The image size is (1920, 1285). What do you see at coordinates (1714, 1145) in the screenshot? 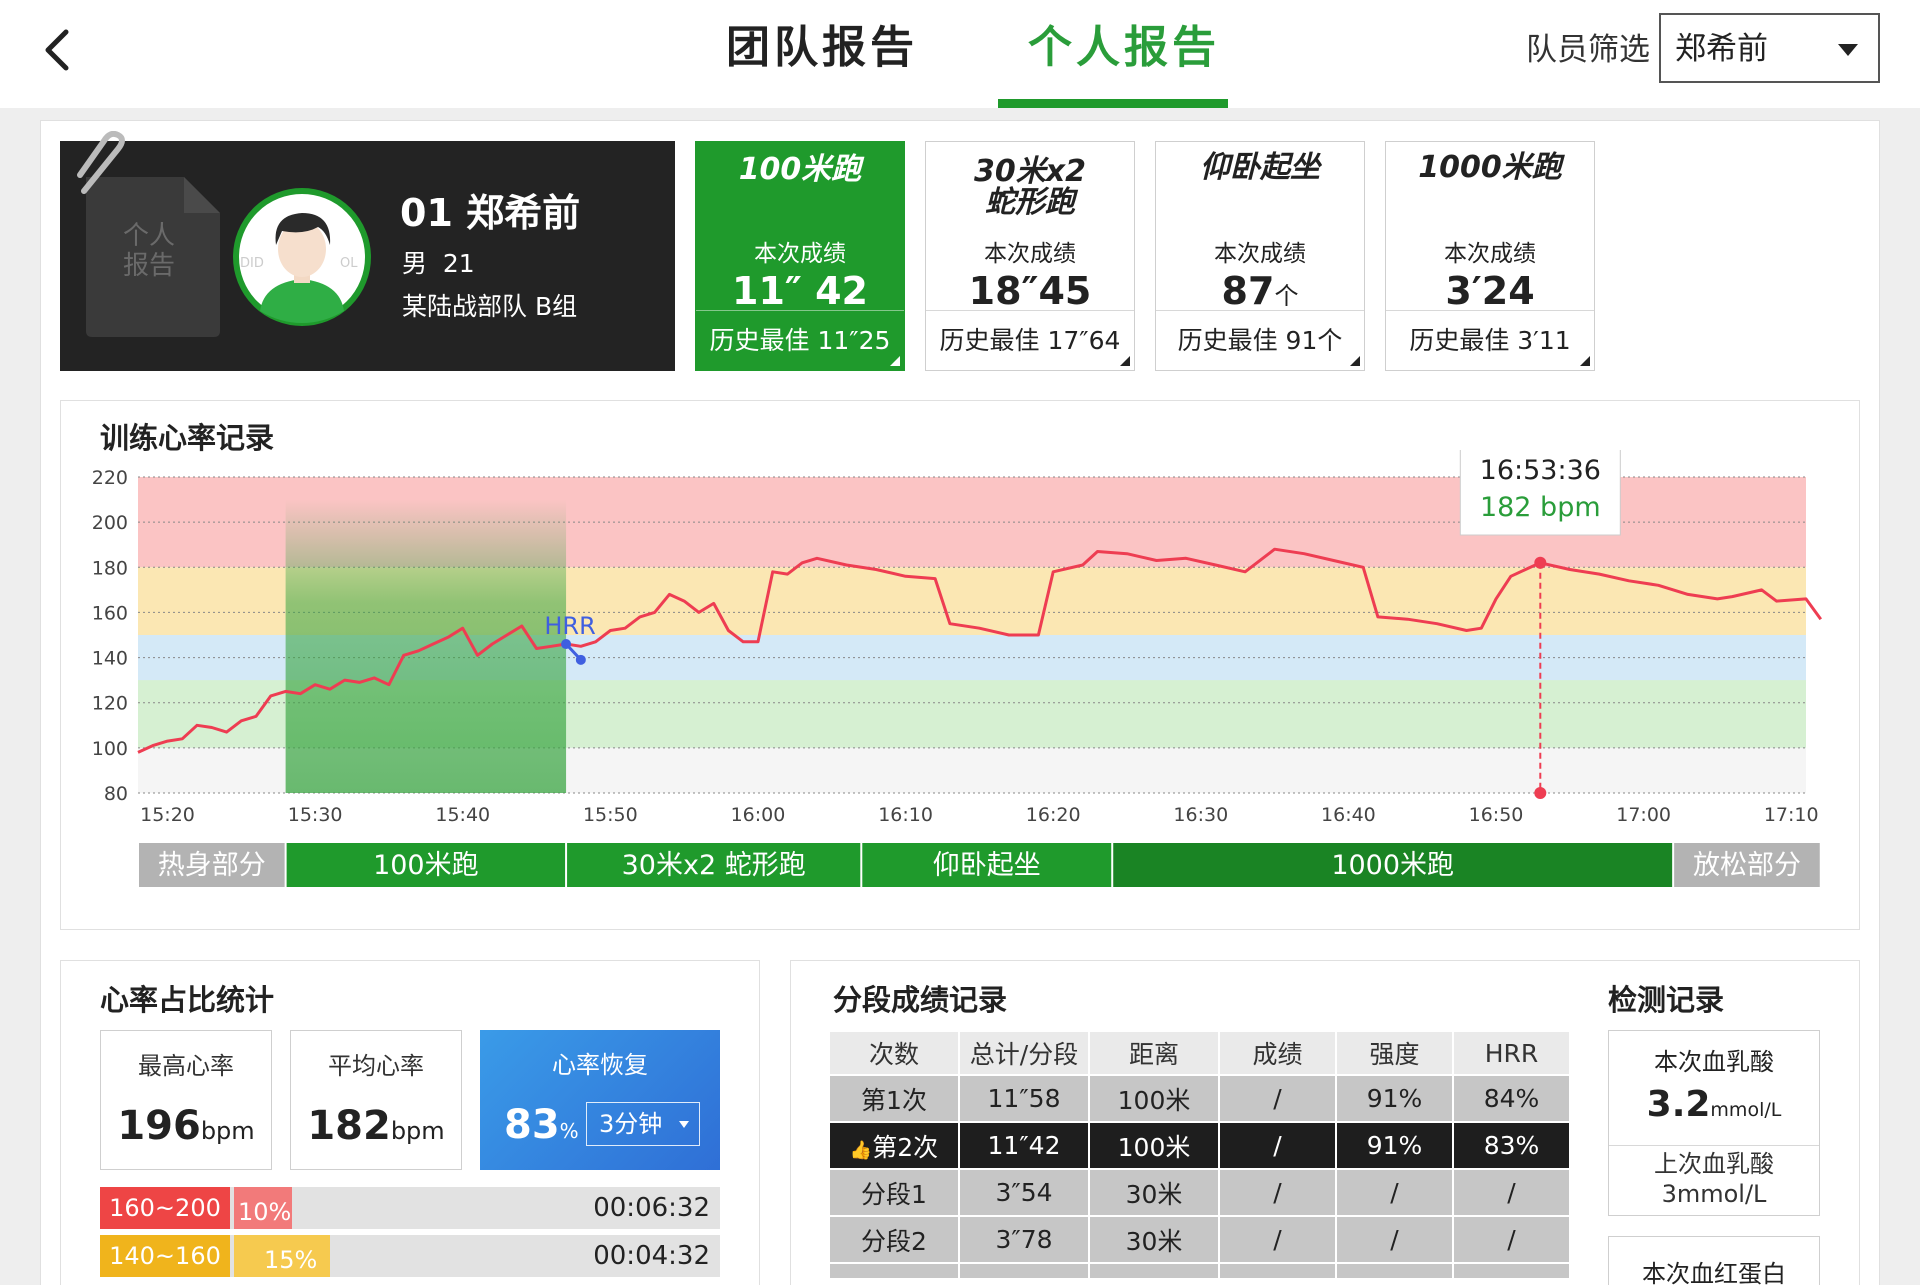
I see `divider` at bounding box center [1714, 1145].